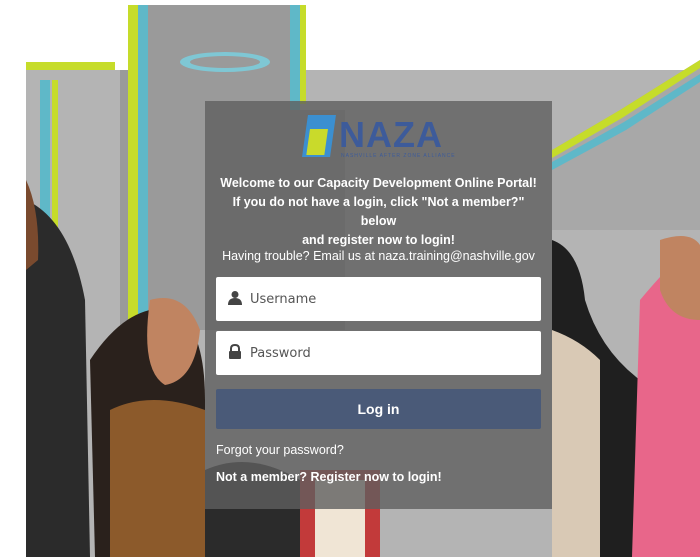 This screenshot has height=557, width=700. What do you see at coordinates (235, 298) in the screenshot?
I see `user-icon` at bounding box center [235, 298].